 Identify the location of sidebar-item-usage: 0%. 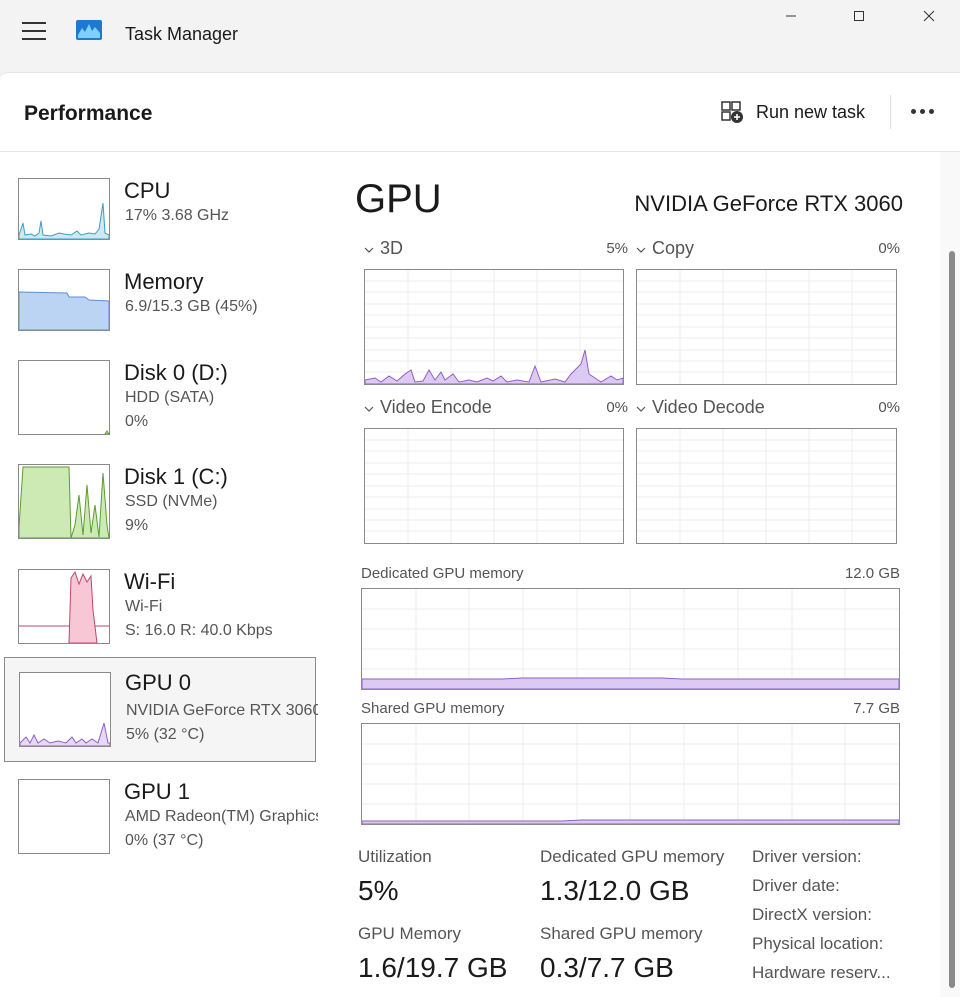
(137, 421).